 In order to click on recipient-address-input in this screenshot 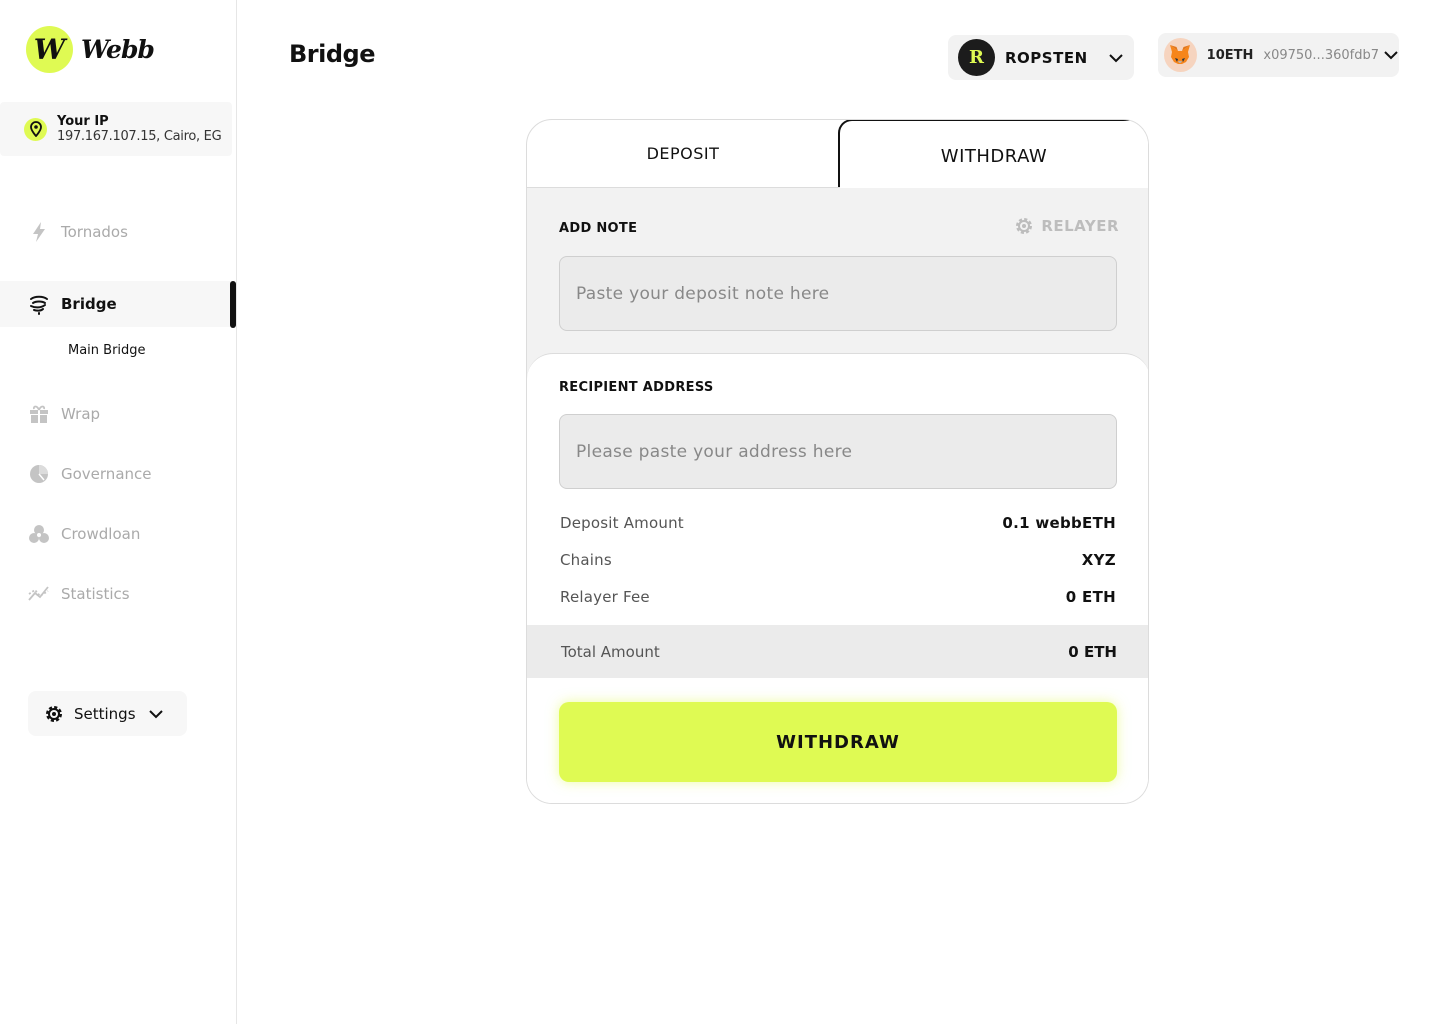, I will do `click(838, 451)`.